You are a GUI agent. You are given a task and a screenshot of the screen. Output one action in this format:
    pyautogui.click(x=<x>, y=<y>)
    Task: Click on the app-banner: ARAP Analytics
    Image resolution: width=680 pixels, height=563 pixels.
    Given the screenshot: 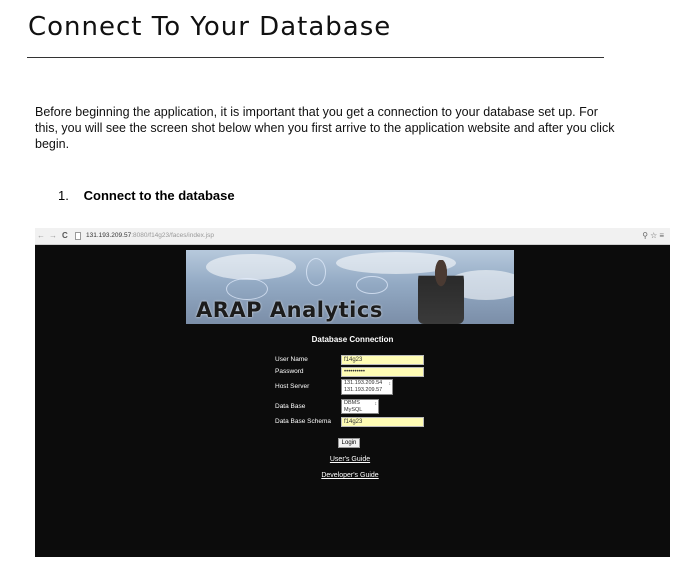 What is the action you would take?
    pyautogui.click(x=350, y=287)
    